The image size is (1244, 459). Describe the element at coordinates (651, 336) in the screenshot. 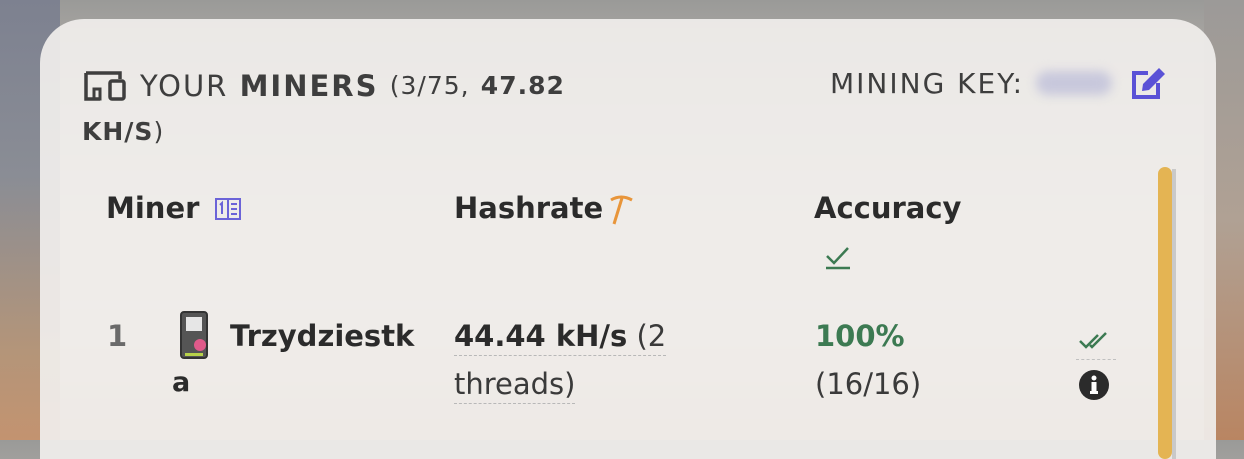

I see `row-threads: (2` at that location.